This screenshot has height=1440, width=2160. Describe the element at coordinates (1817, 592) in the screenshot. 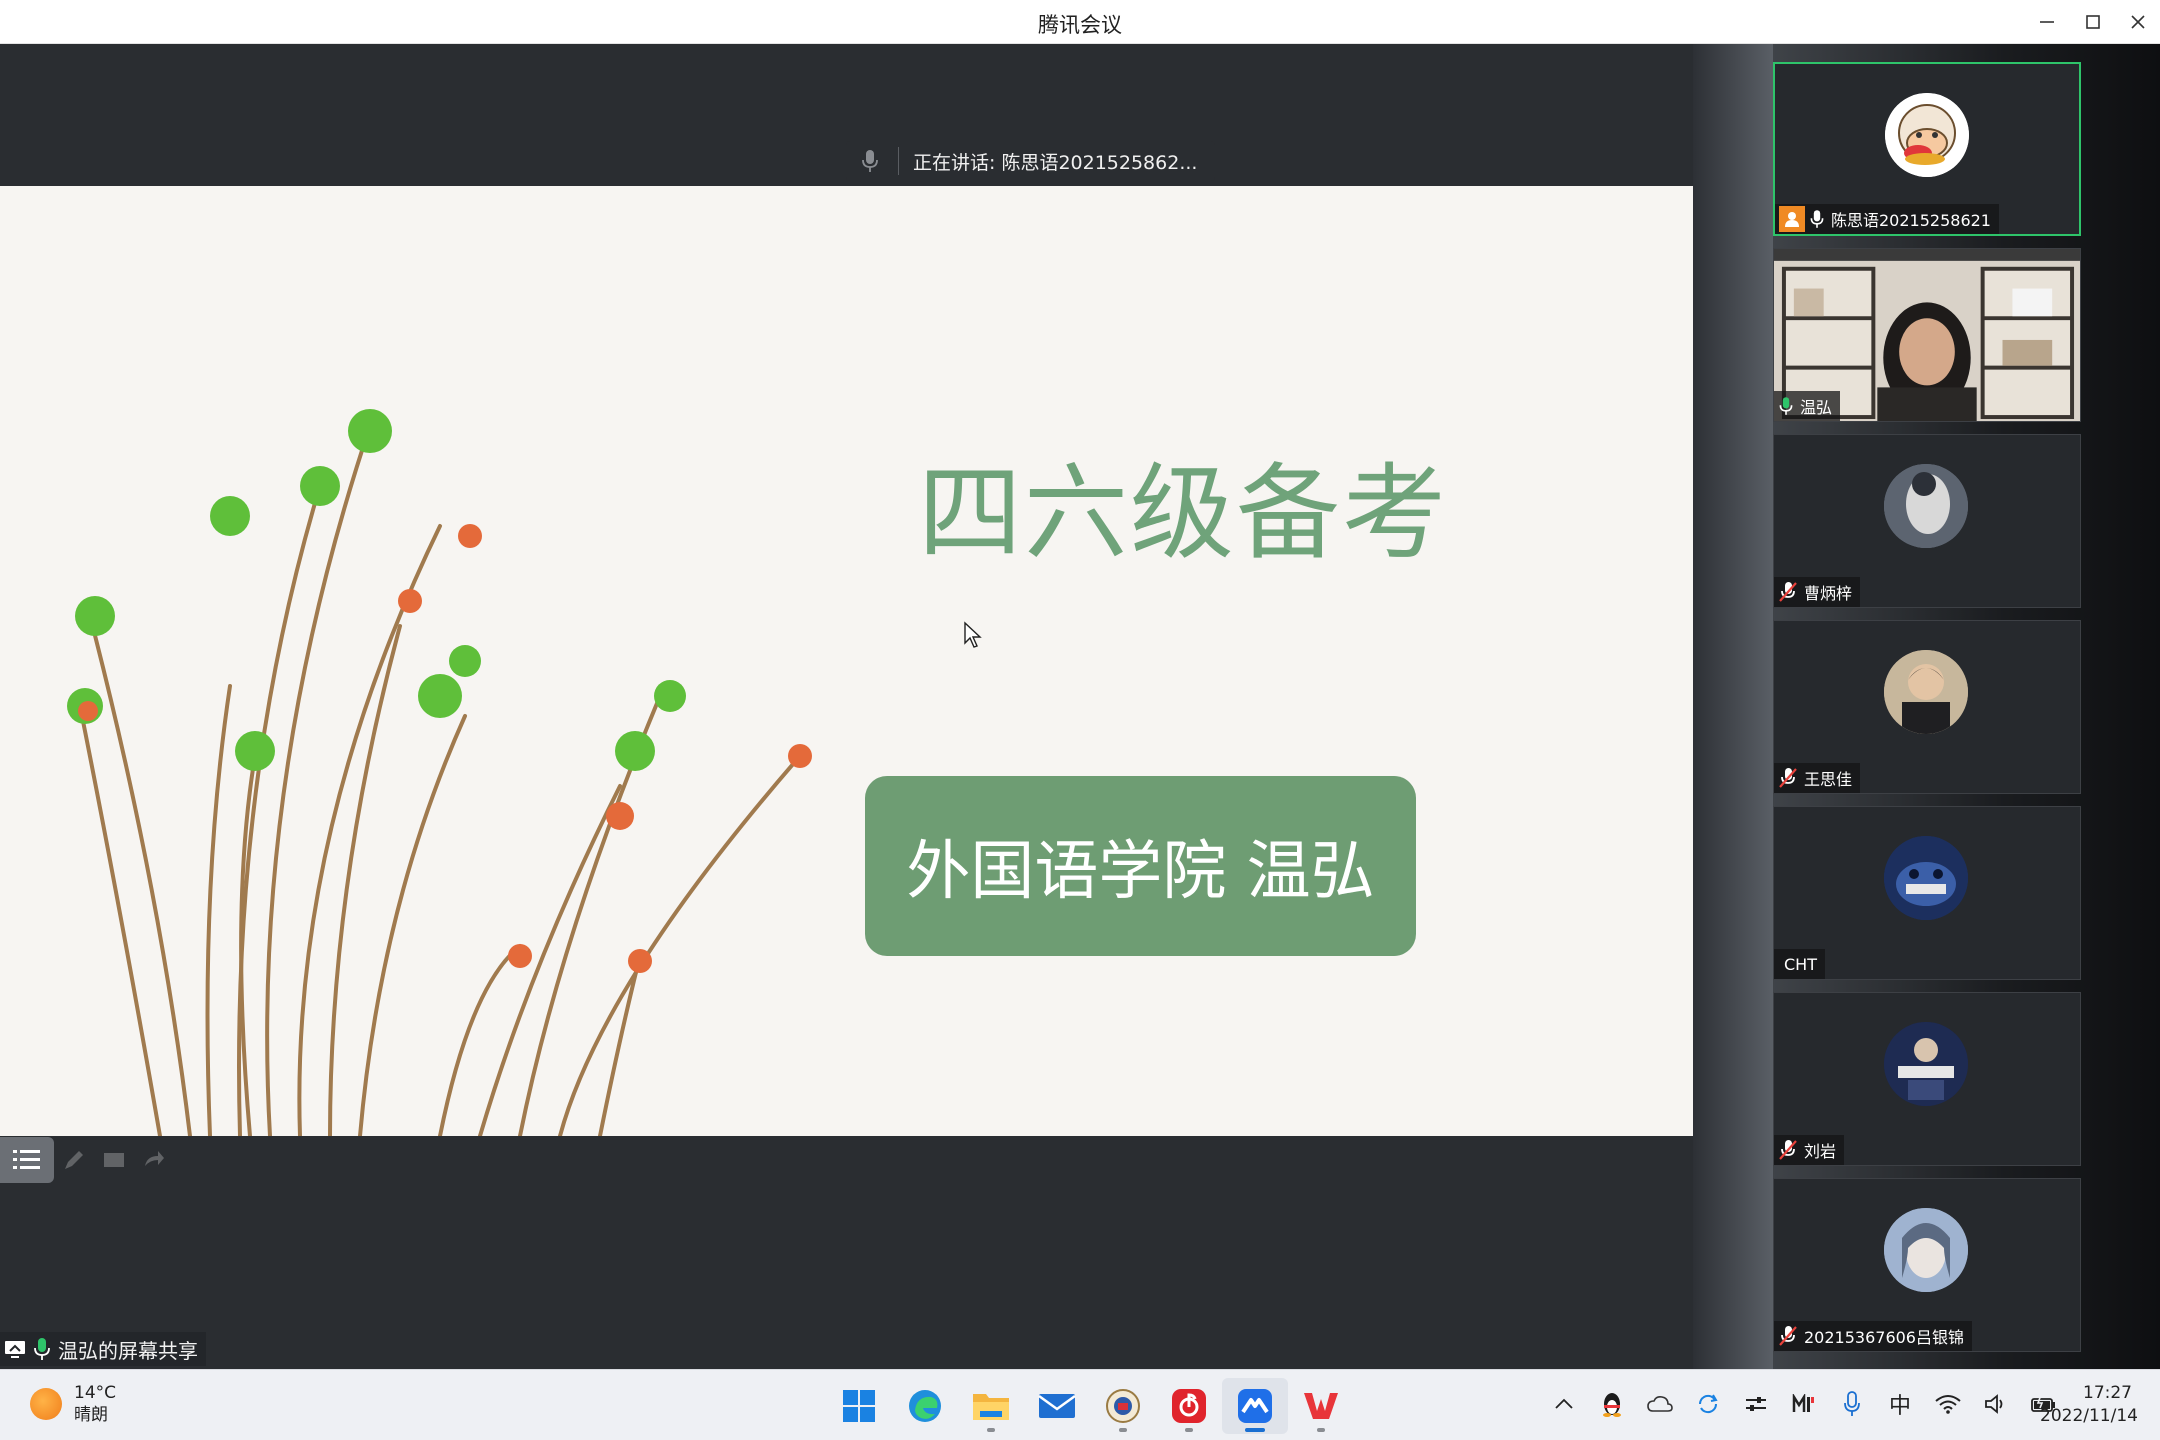

I see `participant-nameplate: 曹炳梓` at that location.